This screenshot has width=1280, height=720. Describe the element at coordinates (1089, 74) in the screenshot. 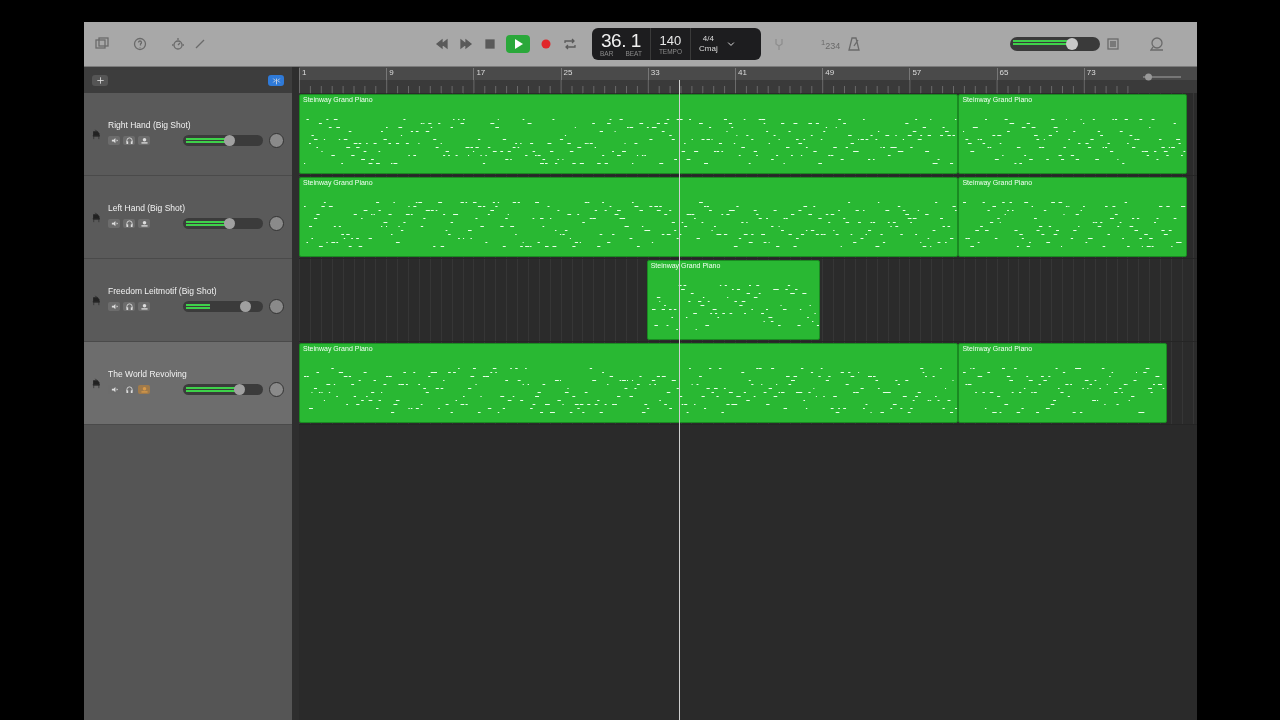

I see `bar-number: 73` at that location.